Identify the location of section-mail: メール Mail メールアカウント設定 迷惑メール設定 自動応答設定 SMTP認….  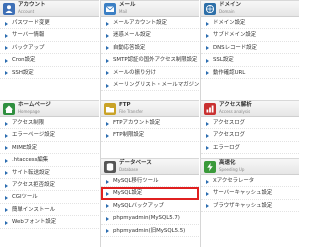
(150, 46).